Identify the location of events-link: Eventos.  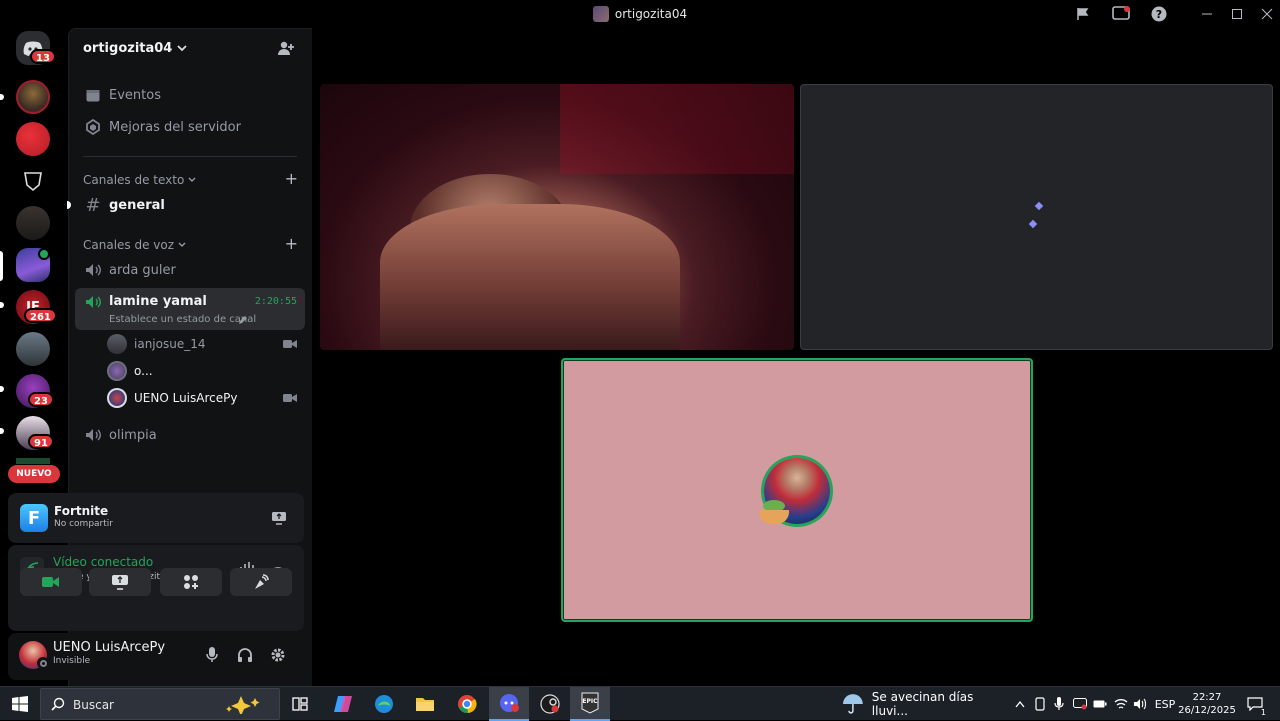
(190, 95).